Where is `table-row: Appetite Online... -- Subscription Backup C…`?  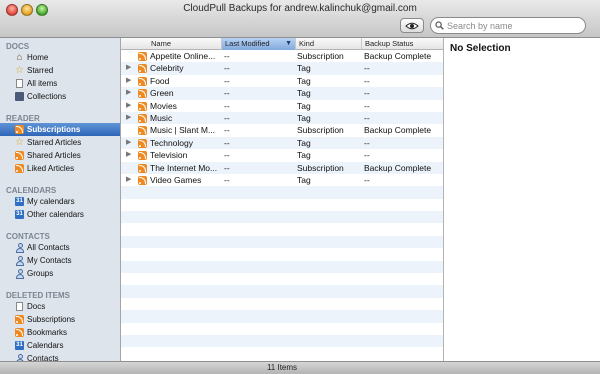 table-row: Appetite Online... -- Subscription Backup C… is located at coordinates (282, 56).